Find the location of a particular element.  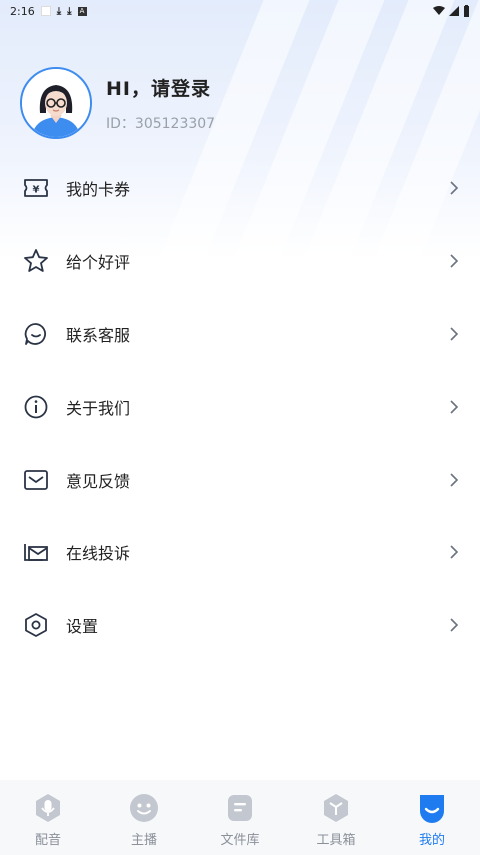

coupon-icon: ¥ is located at coordinates (36, 188).